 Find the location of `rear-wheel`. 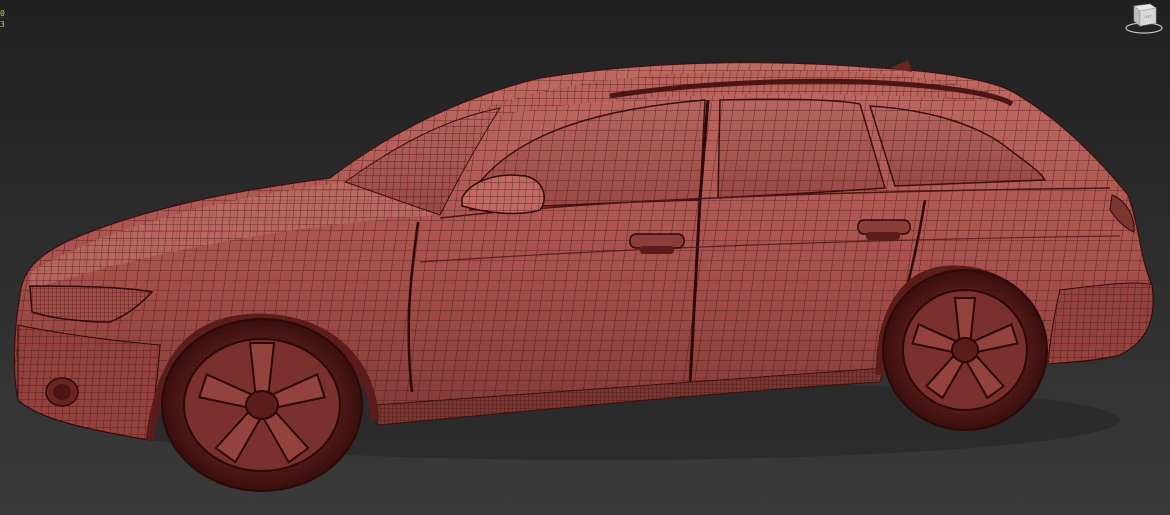

rear-wheel is located at coordinates (965, 350).